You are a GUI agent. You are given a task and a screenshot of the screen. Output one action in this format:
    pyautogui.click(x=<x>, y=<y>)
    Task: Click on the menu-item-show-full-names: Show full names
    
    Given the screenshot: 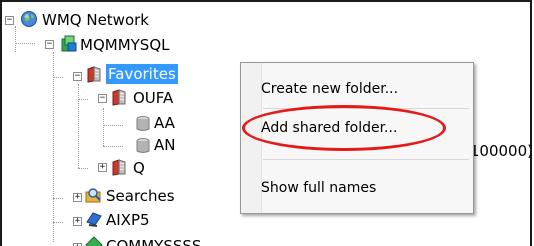 What is the action you would take?
    pyautogui.click(x=318, y=188)
    